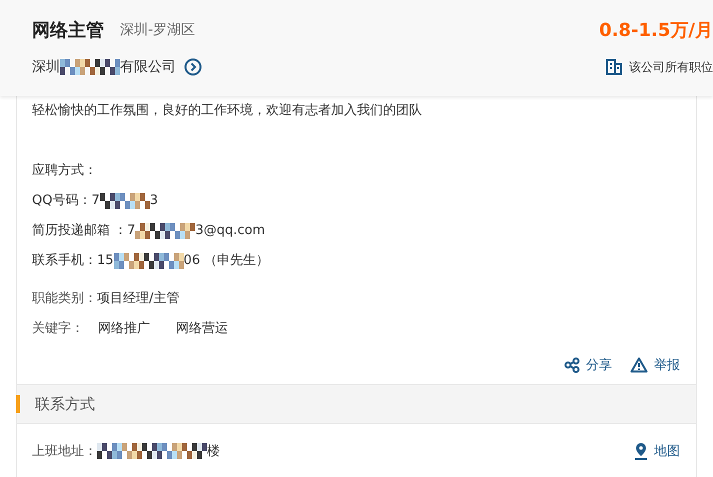 The width and height of the screenshot is (713, 477). What do you see at coordinates (202, 328) in the screenshot?
I see `keyword: 网络营运` at bounding box center [202, 328].